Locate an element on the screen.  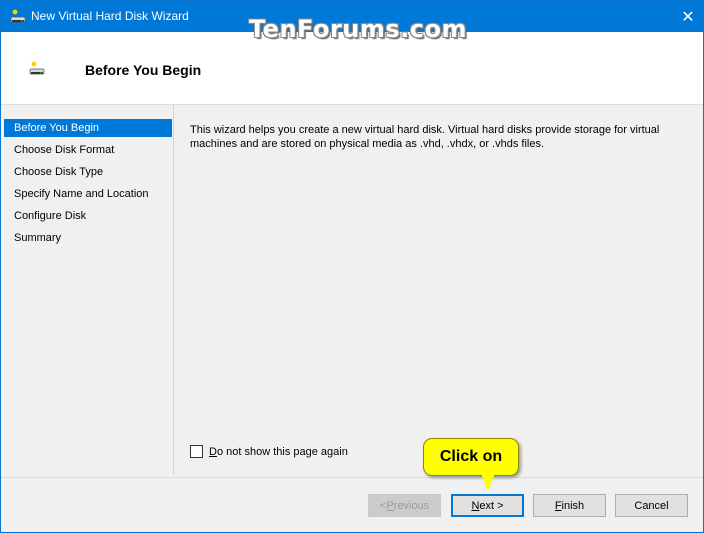
nav-item-configure-disk: Configure Disk is located at coordinates (88, 216).